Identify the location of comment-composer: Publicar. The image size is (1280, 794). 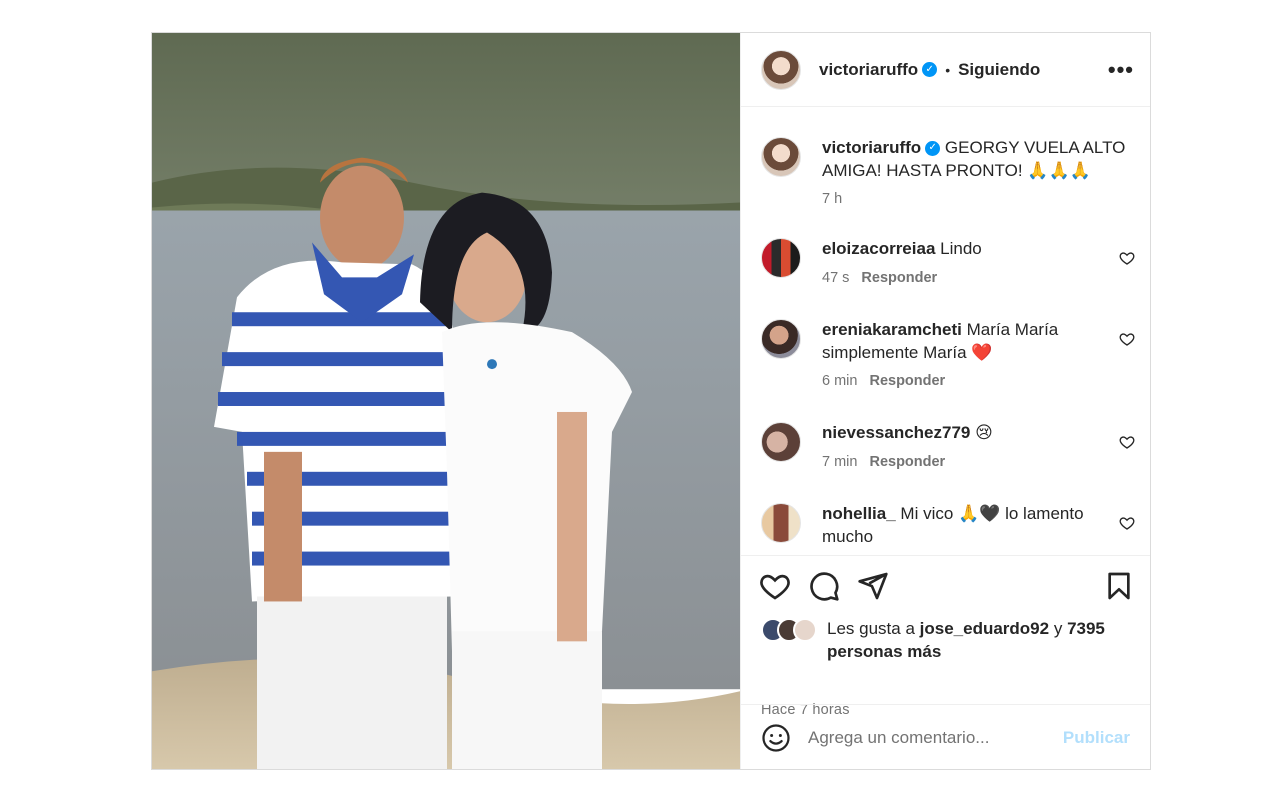
(945, 736).